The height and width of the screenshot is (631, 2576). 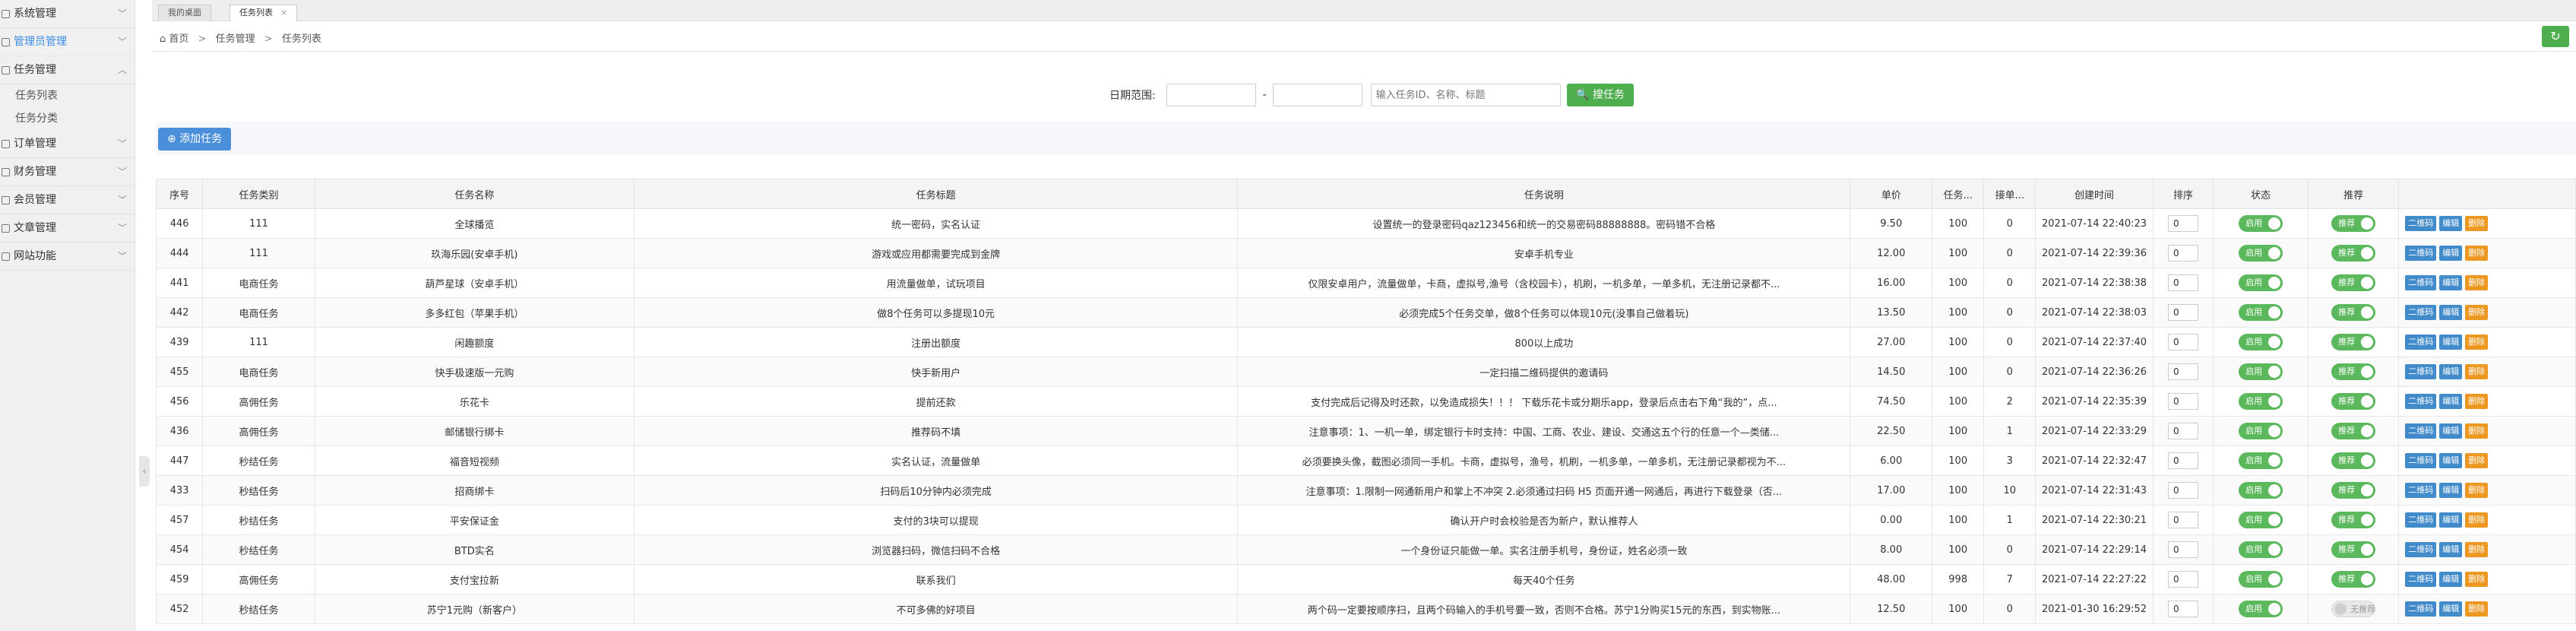 What do you see at coordinates (1601, 95) in the screenshot?
I see `search-button: 🔍 搜任务` at bounding box center [1601, 95].